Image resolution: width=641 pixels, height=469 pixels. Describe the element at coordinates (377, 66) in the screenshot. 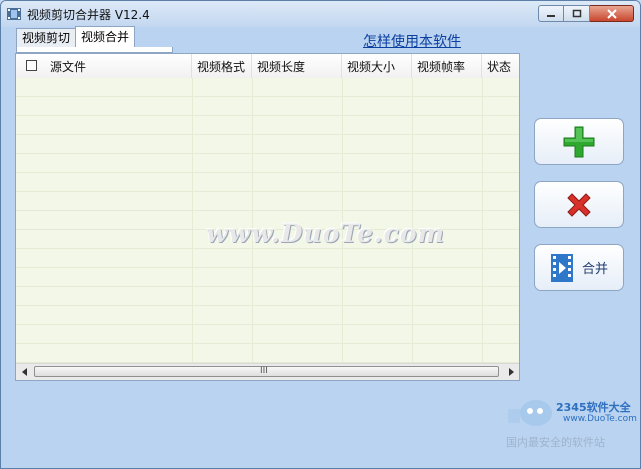

I see `column-size: 视频大小` at that location.